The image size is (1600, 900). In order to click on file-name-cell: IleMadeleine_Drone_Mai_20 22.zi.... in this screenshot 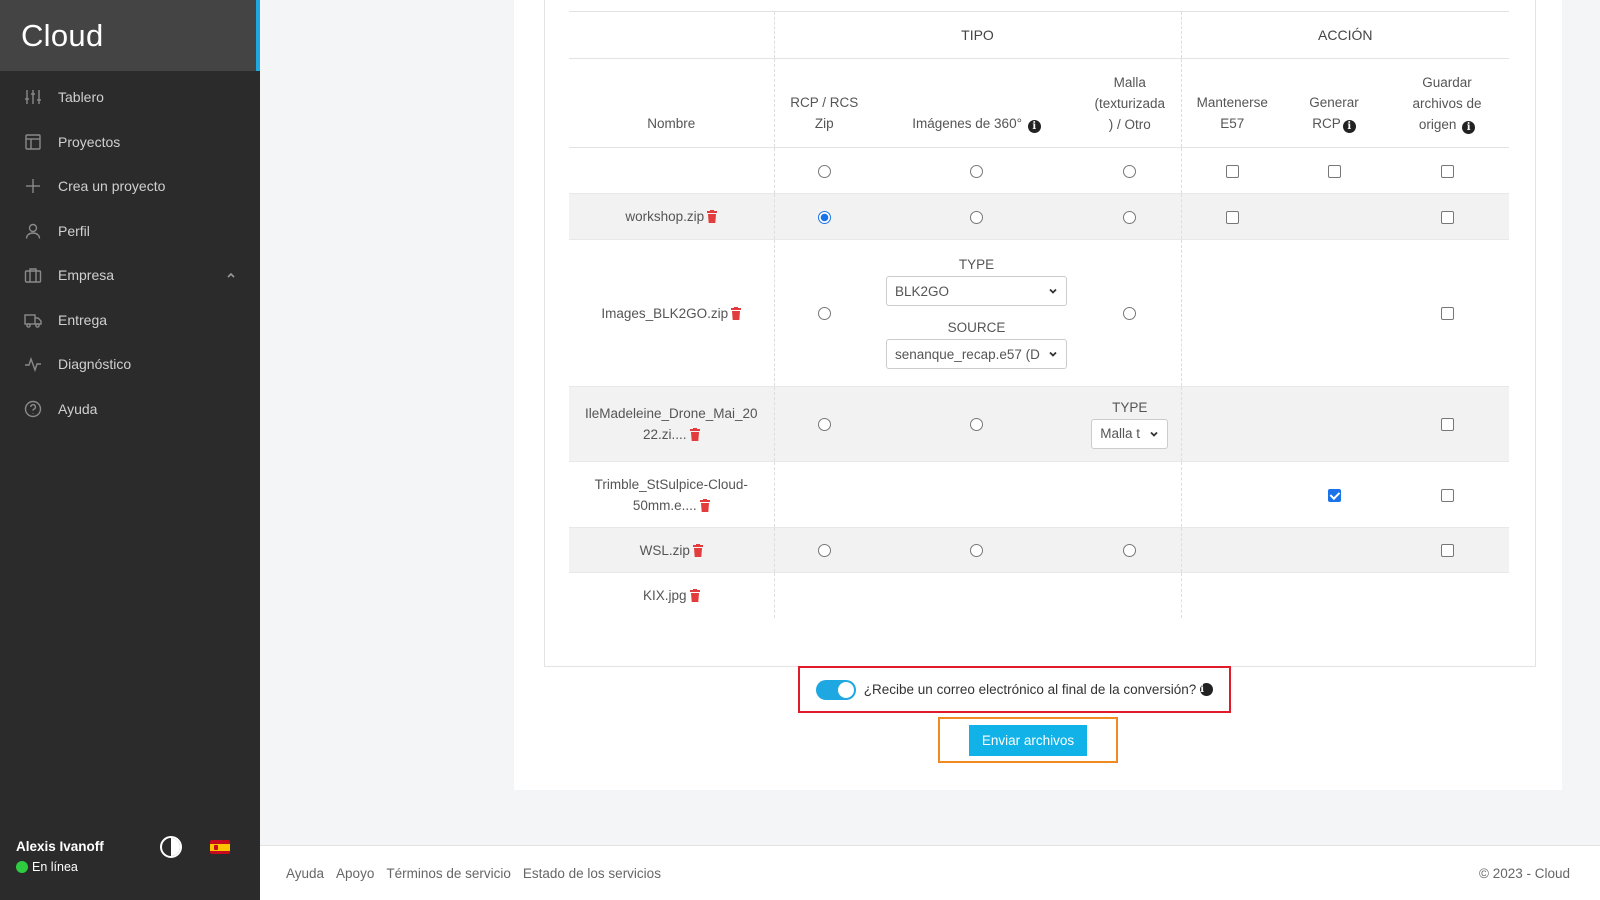, I will do `click(671, 424)`.